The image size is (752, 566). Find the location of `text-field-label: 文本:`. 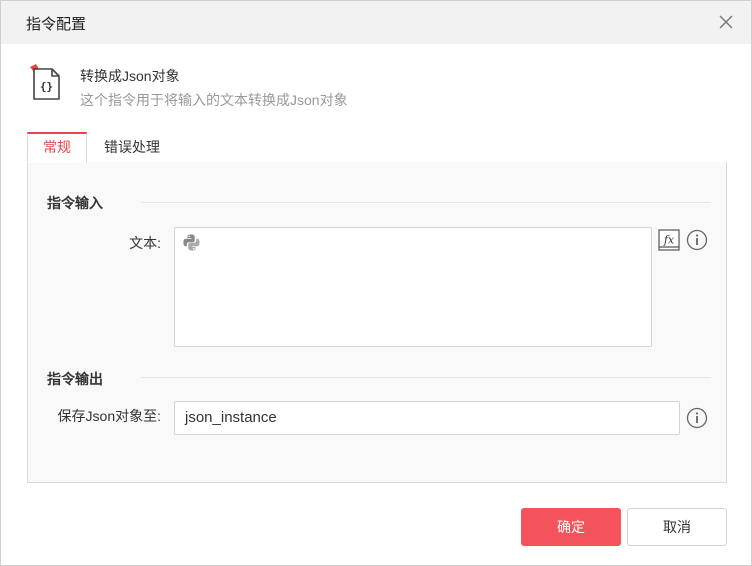

text-field-label: 文本: is located at coordinates (145, 243).